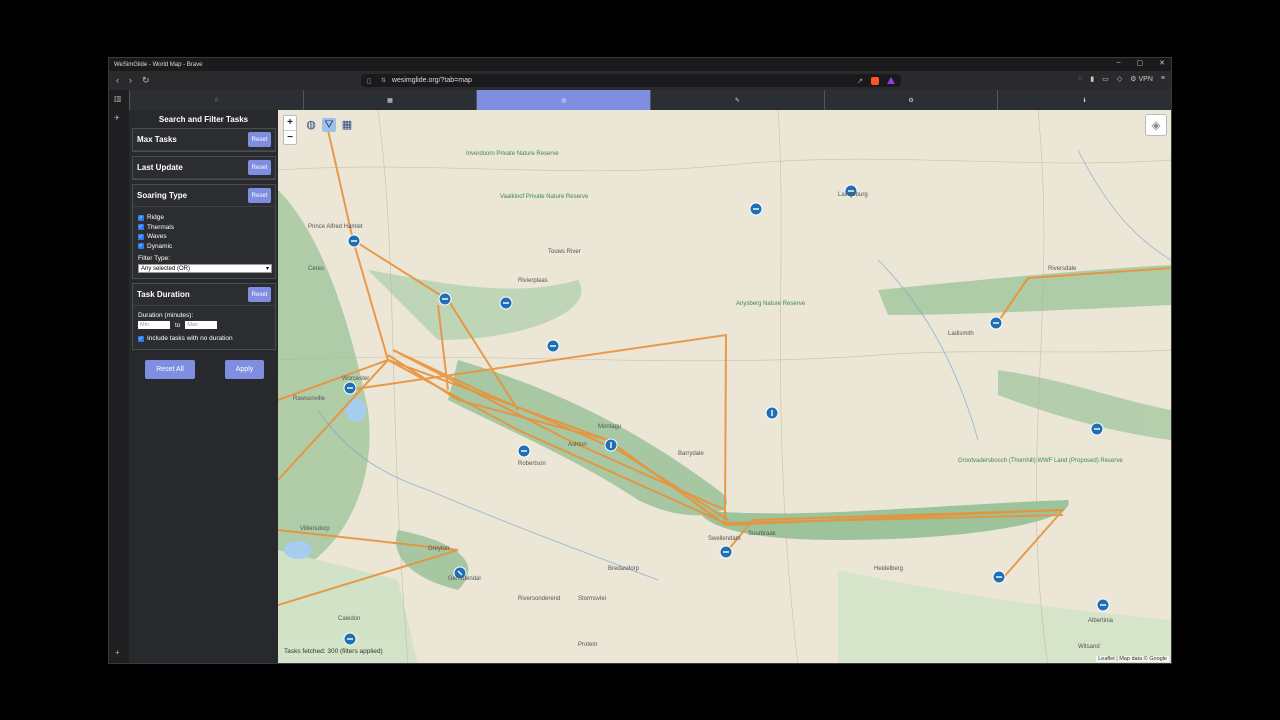 This screenshot has width=1280, height=720. What do you see at coordinates (204, 339) in the screenshot?
I see `no-duration-checkbox: ✓ Include tasks with no duration` at bounding box center [204, 339].